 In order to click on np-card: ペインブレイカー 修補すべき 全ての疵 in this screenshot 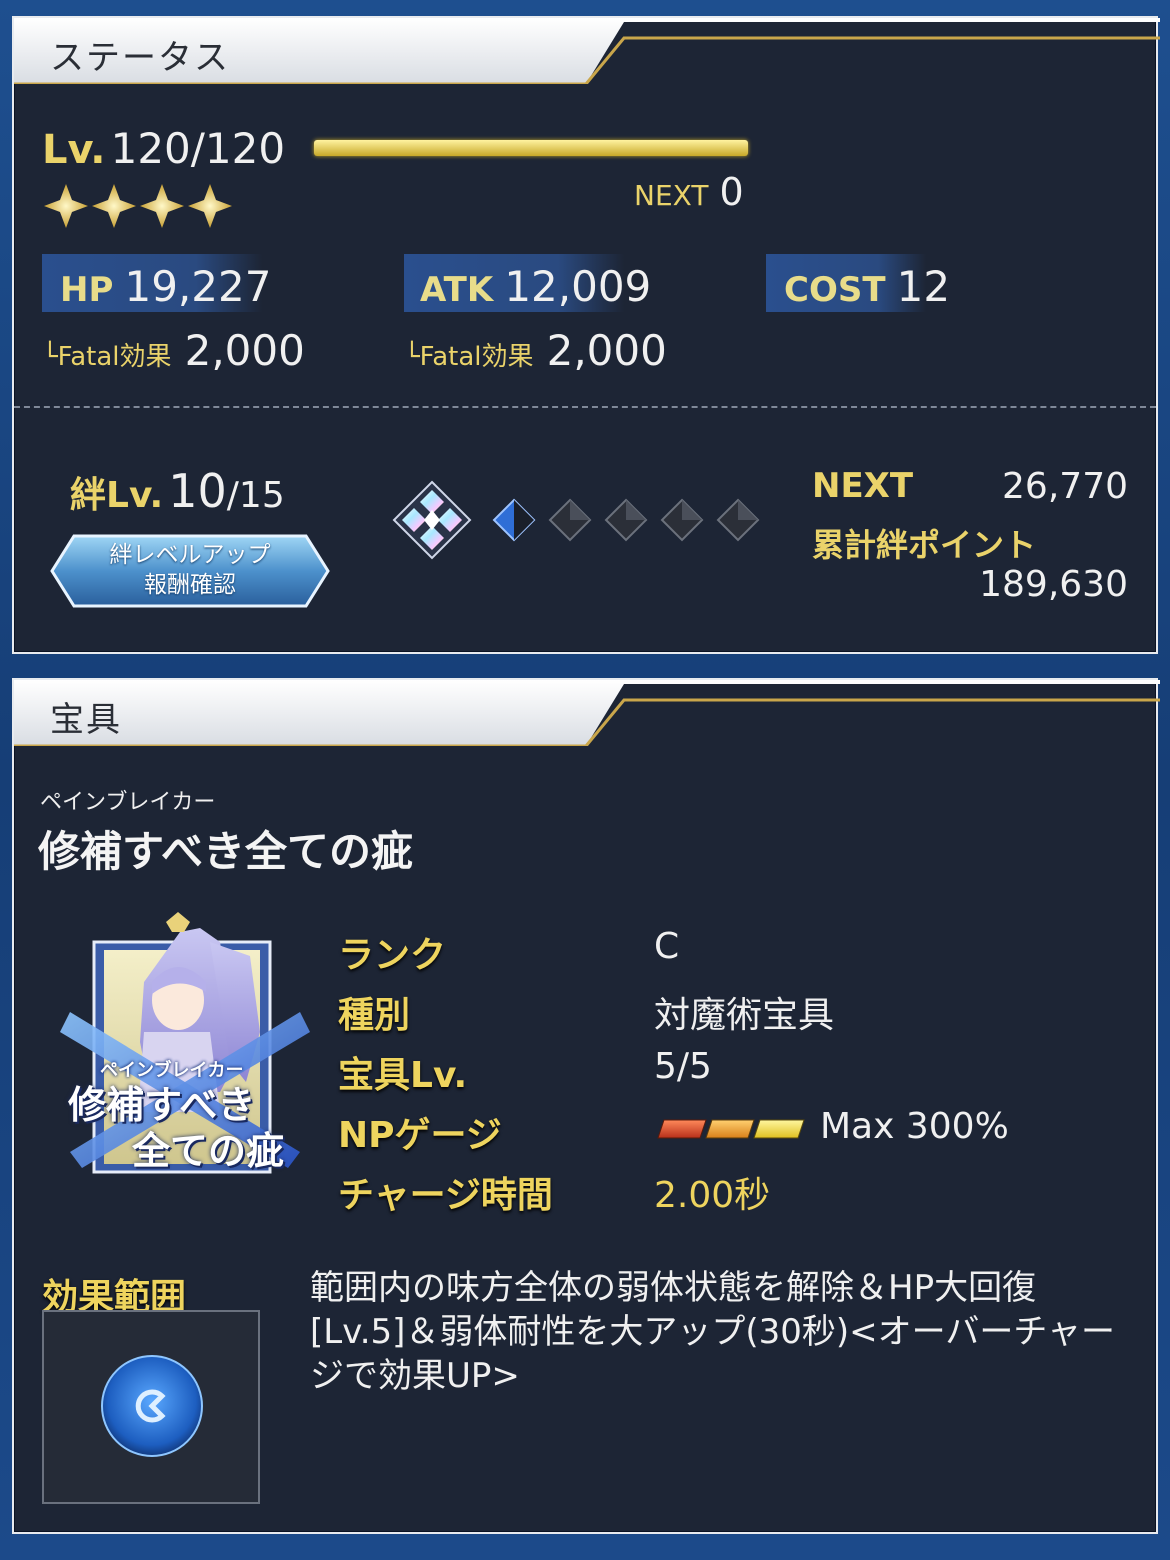, I will do `click(185, 1047)`.